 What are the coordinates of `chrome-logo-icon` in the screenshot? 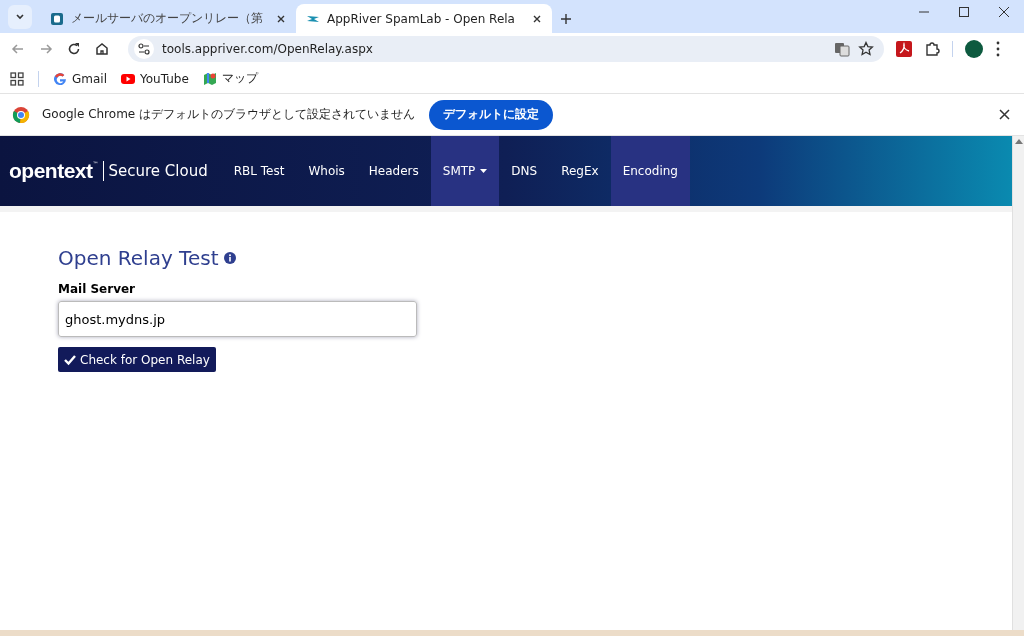 It's located at (21, 114).